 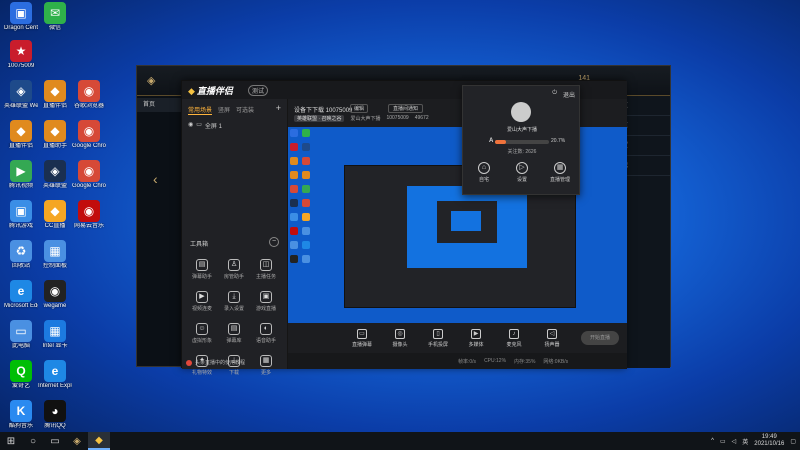 What do you see at coordinates (200, 110) in the screenshot?
I see `tab-common: 常用场景` at bounding box center [200, 110].